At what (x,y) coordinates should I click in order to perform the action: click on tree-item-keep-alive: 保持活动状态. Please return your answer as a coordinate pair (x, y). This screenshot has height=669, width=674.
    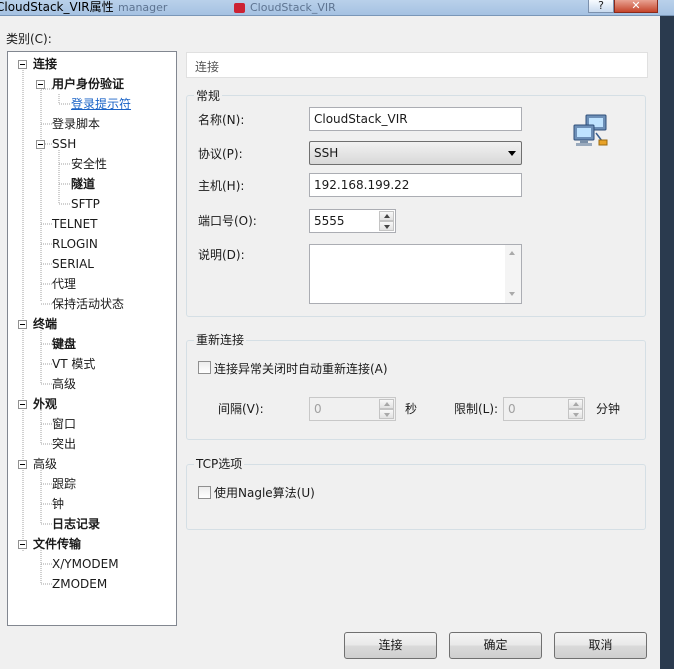
    Looking at the image, I should click on (88, 304).